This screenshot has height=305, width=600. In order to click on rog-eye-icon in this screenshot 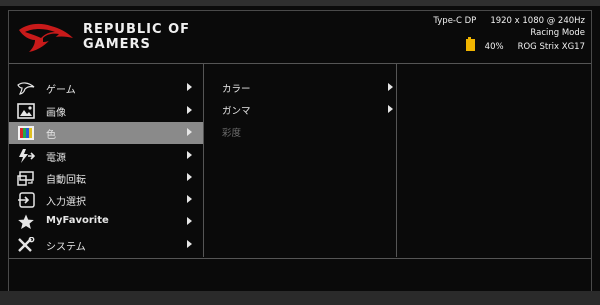, I will do `click(26, 88)`.